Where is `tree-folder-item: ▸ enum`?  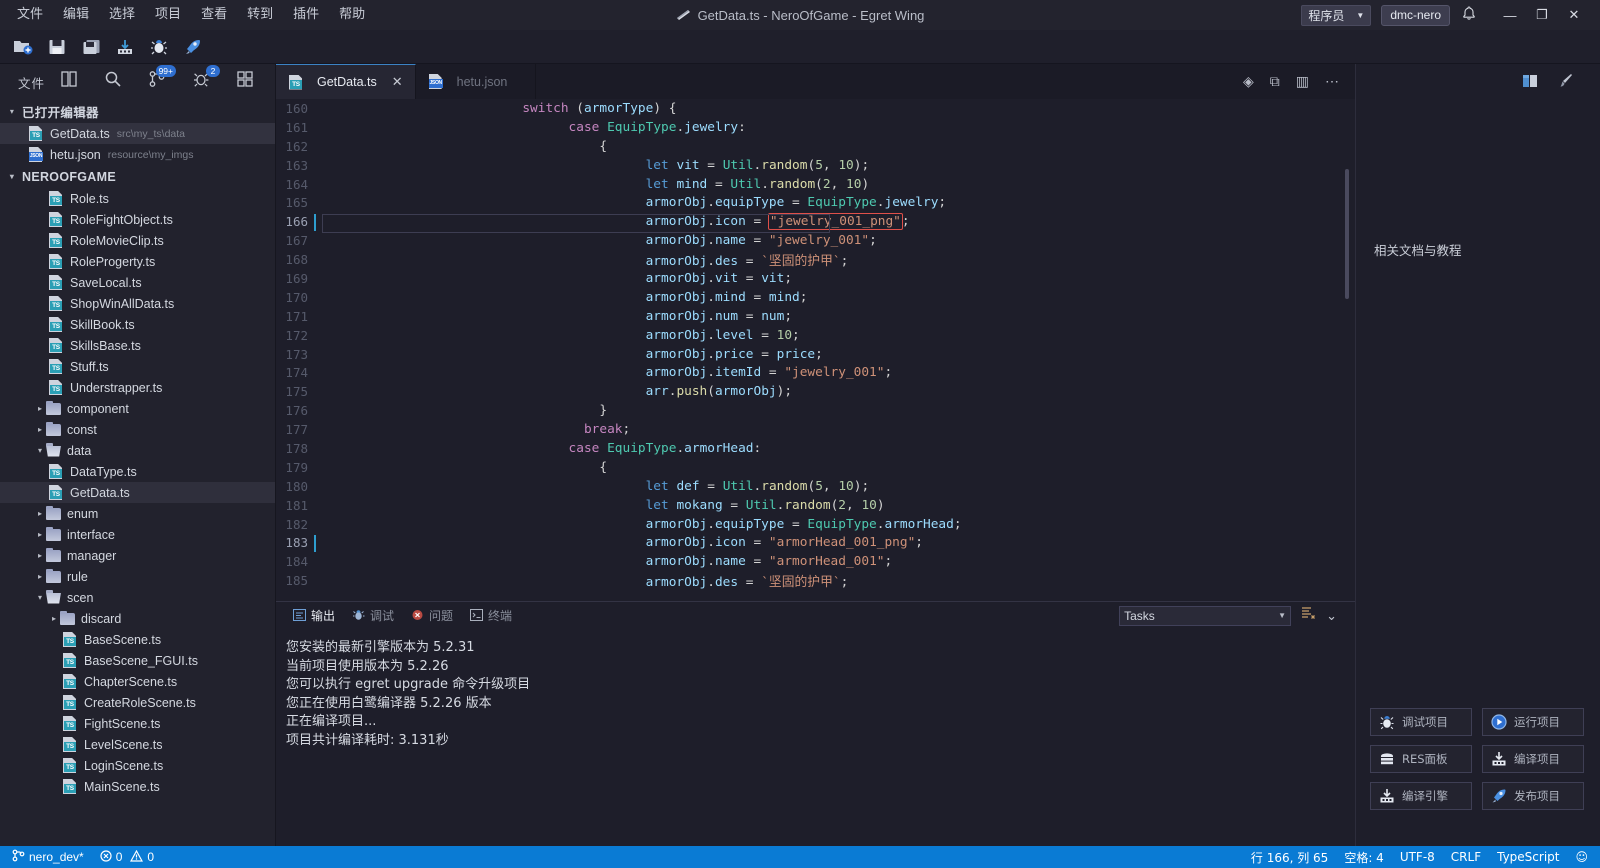 tree-folder-item: ▸ enum is located at coordinates (137, 513).